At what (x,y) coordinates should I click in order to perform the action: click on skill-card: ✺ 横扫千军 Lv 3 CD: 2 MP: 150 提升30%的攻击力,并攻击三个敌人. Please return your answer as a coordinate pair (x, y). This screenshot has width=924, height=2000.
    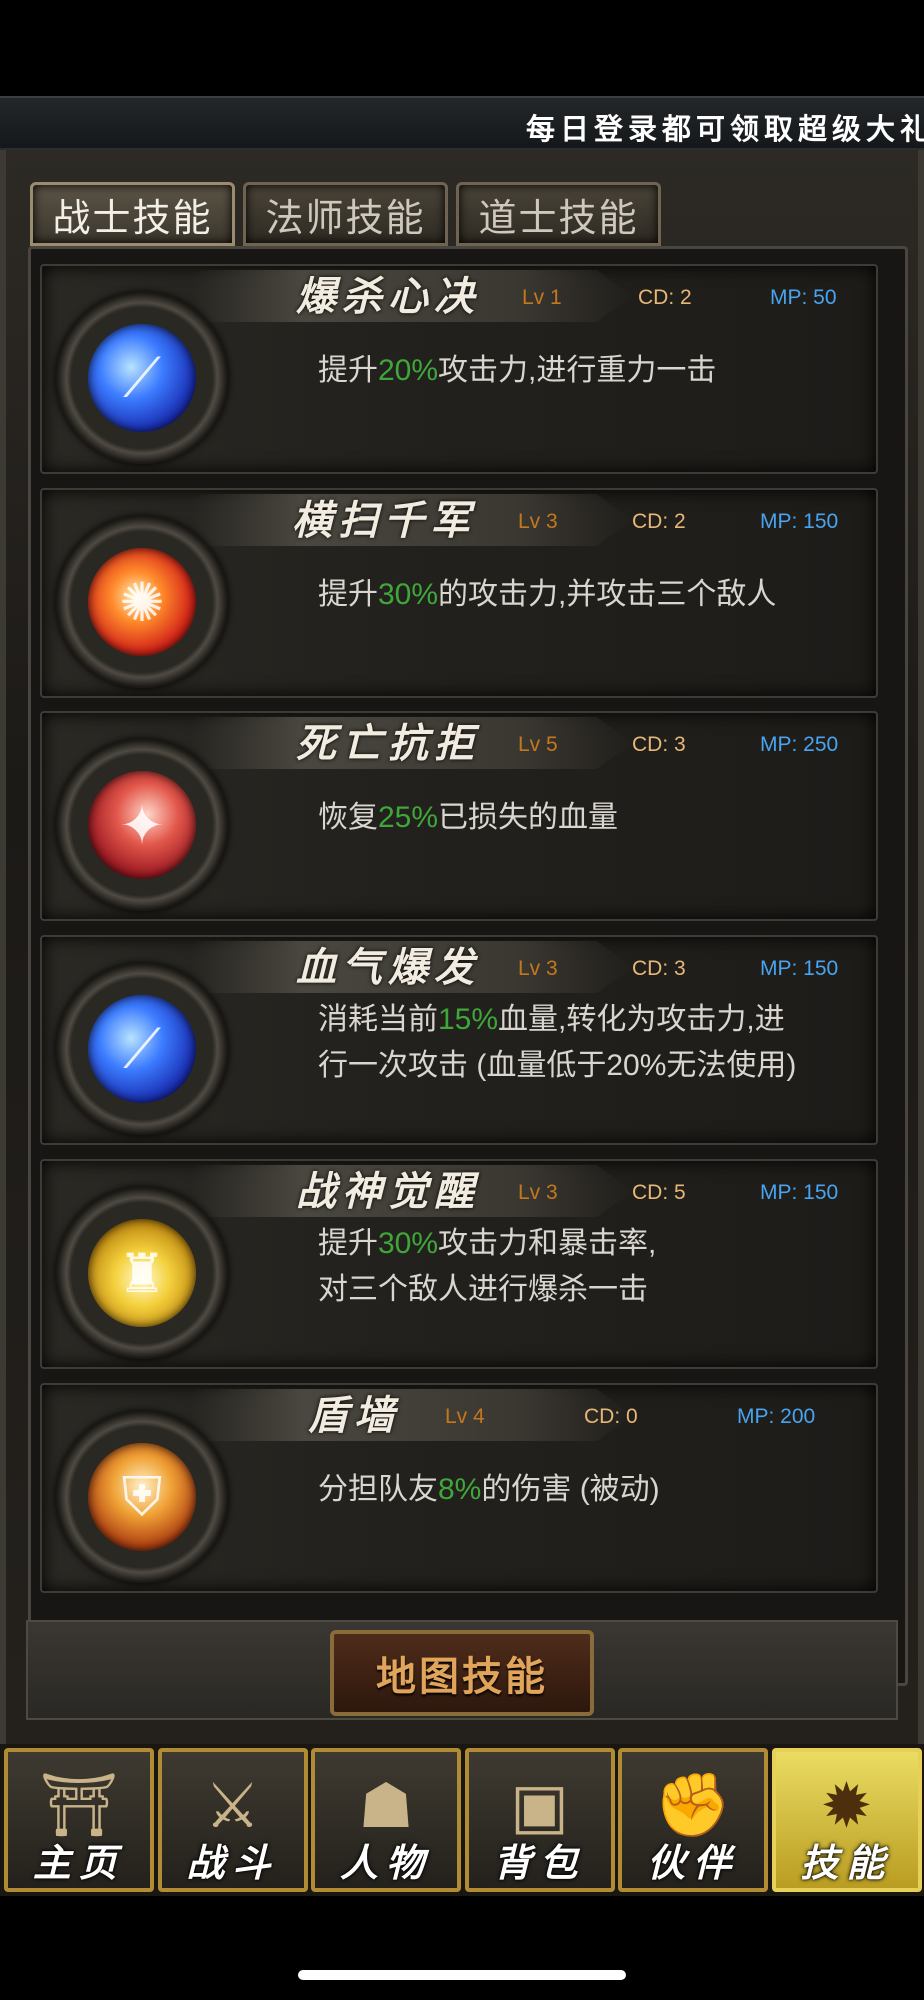
    Looking at the image, I should click on (459, 593).